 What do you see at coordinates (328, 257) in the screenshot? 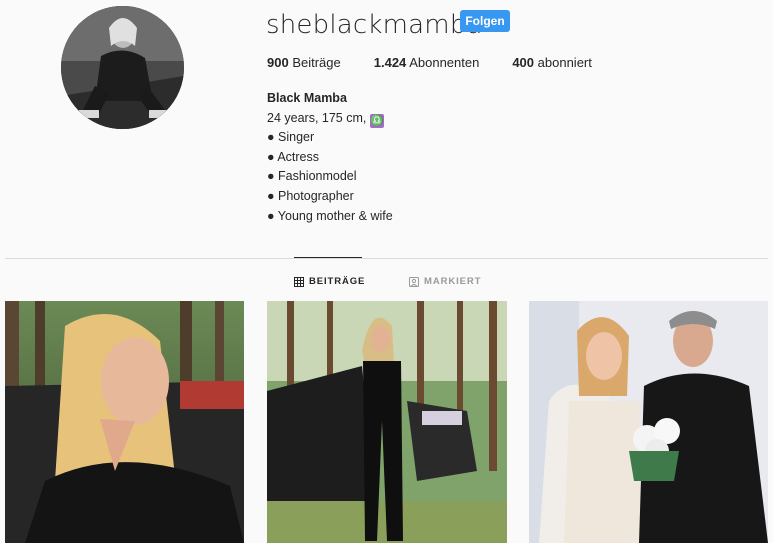
I see `active-tab-indicator` at bounding box center [328, 257].